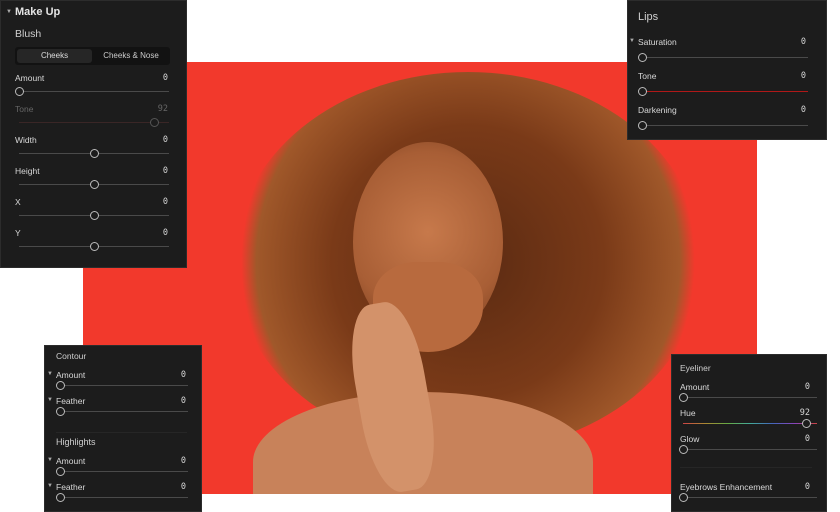 The height and width of the screenshot is (512, 840). Describe the element at coordinates (28, 34) in the screenshot. I see `section-title: Blush` at that location.